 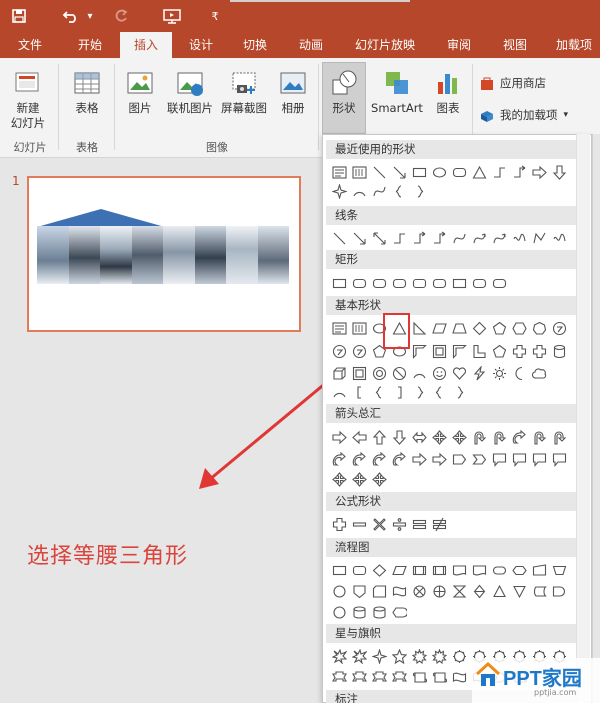 What do you see at coordinates (459, 677) in the screenshot?
I see `shape-wave-icon` at bounding box center [459, 677].